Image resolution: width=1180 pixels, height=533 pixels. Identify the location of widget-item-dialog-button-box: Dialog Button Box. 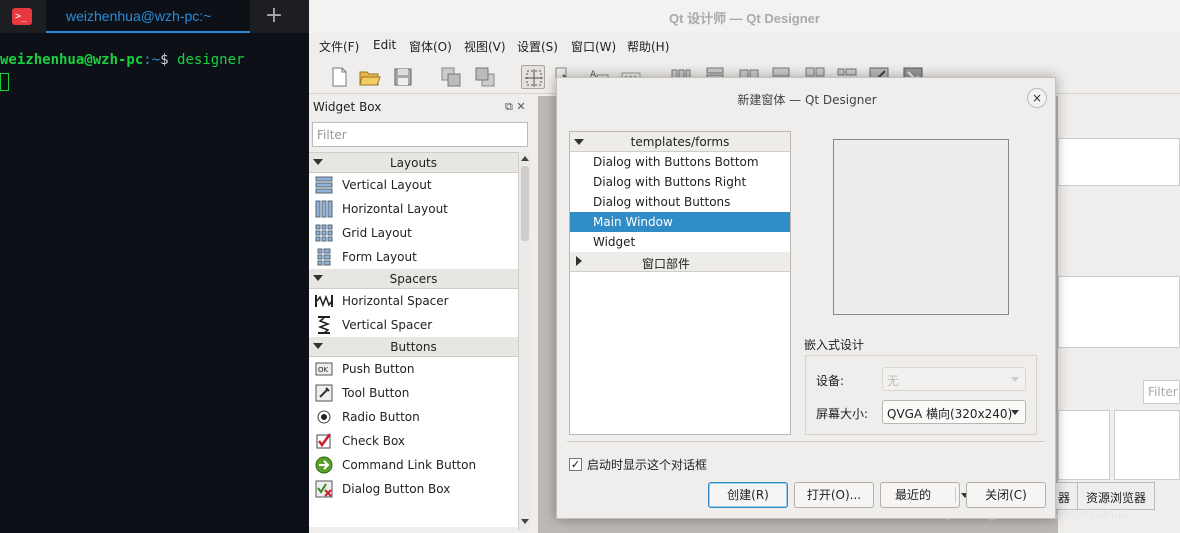
(413, 489).